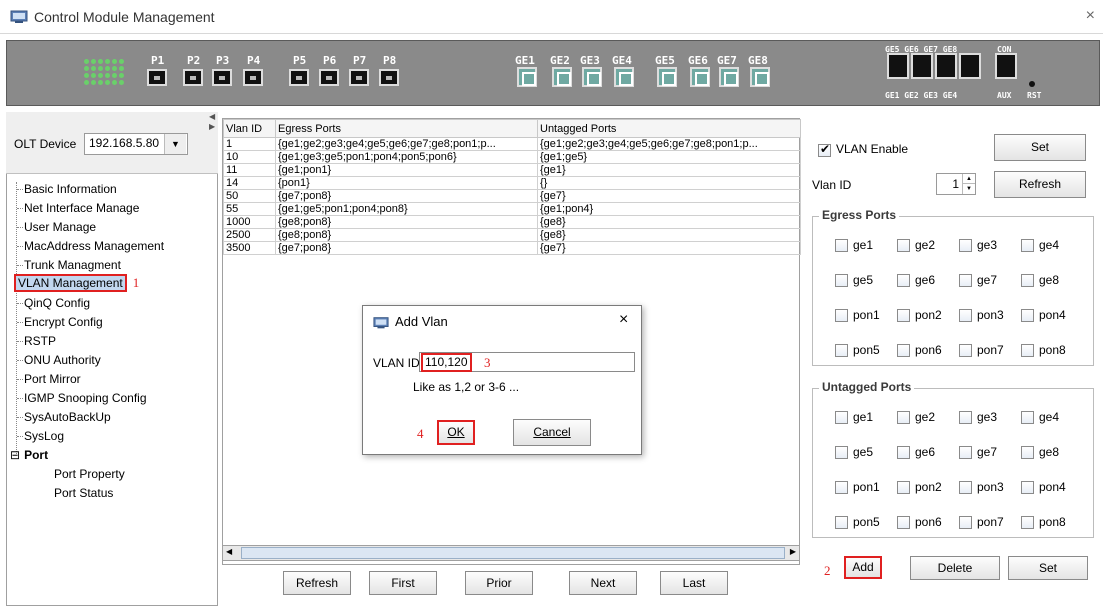  Describe the element at coordinates (81, 208) in the screenshot. I see `sidebar-item: Net Interface Manage` at that location.